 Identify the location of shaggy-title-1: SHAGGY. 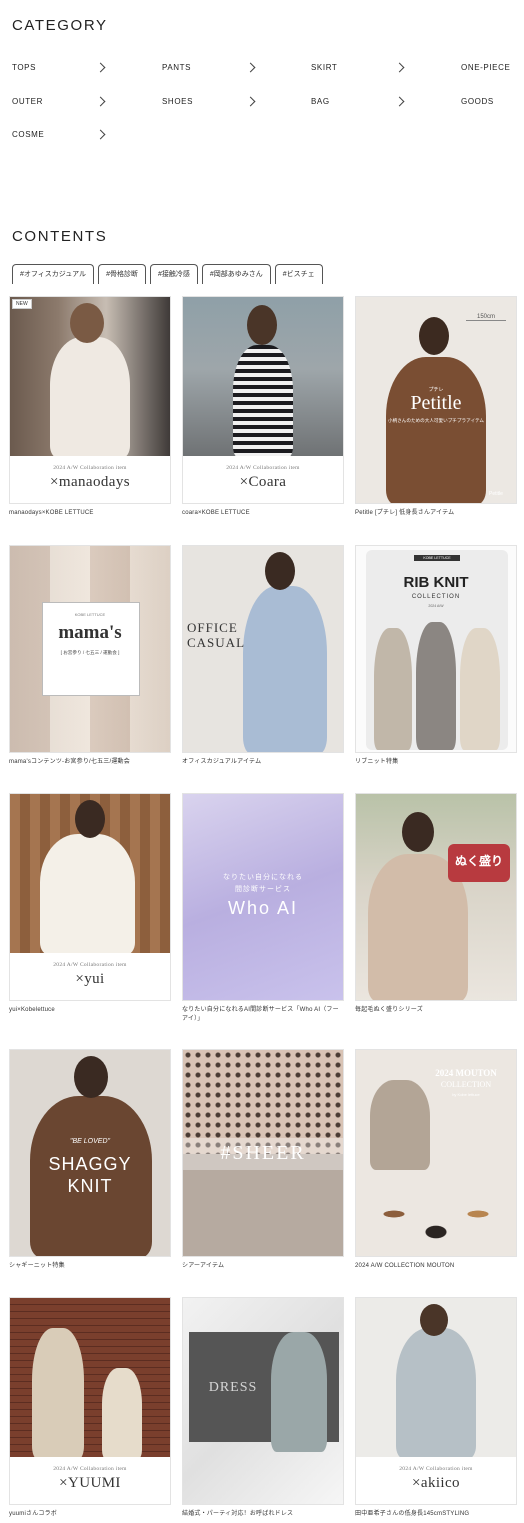
(90, 1164).